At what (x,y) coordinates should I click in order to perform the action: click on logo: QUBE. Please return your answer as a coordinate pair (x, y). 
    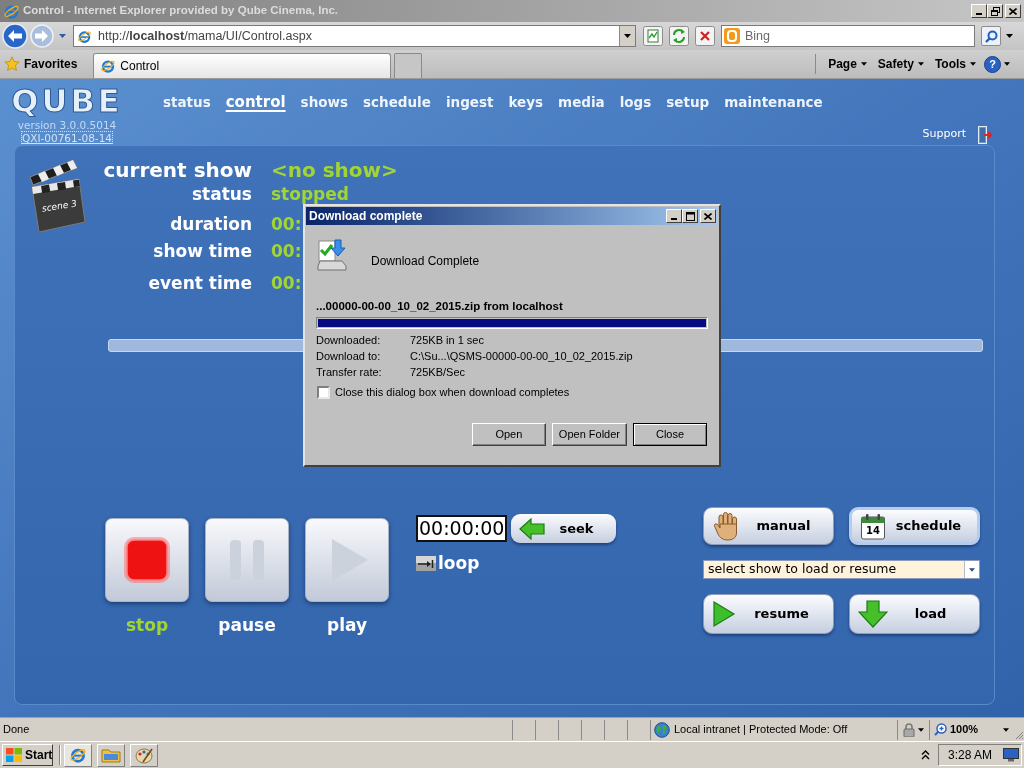
    Looking at the image, I should click on (67, 101).